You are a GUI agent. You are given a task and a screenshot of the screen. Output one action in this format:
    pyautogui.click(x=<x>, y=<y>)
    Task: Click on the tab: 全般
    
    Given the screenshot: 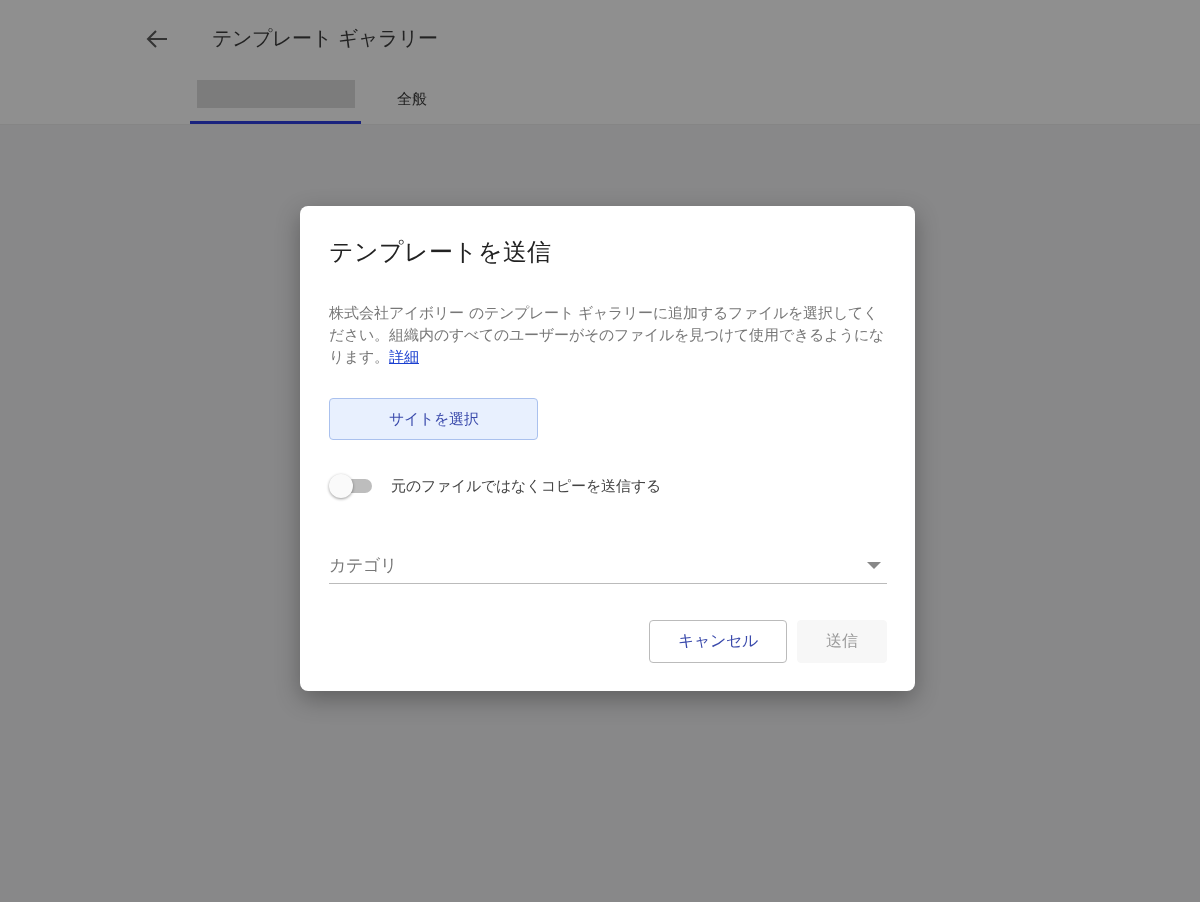 What is the action you would take?
    pyautogui.click(x=412, y=100)
    